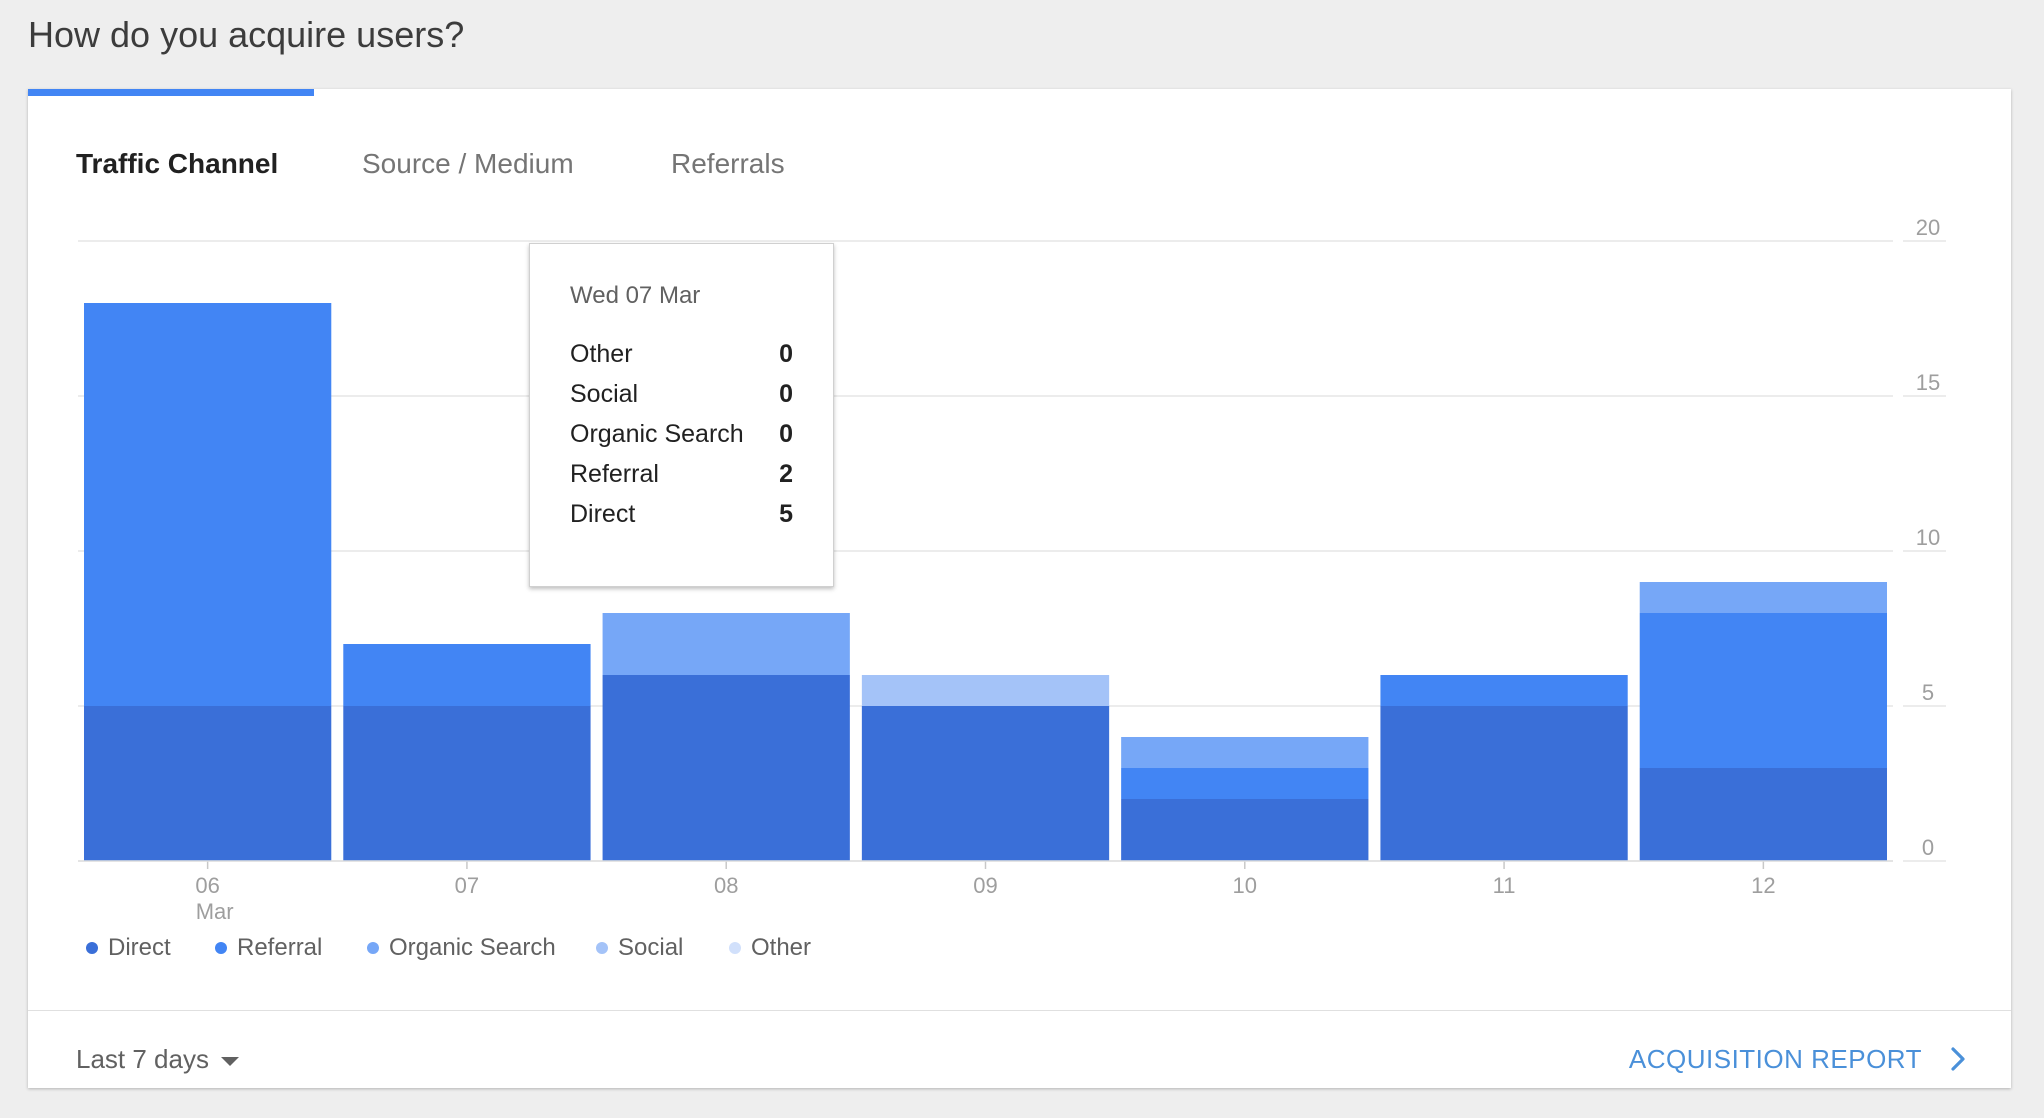 The image size is (2044, 1118). Describe the element at coordinates (681, 474) in the screenshot. I see `tooltip-row: Referral 2` at that location.